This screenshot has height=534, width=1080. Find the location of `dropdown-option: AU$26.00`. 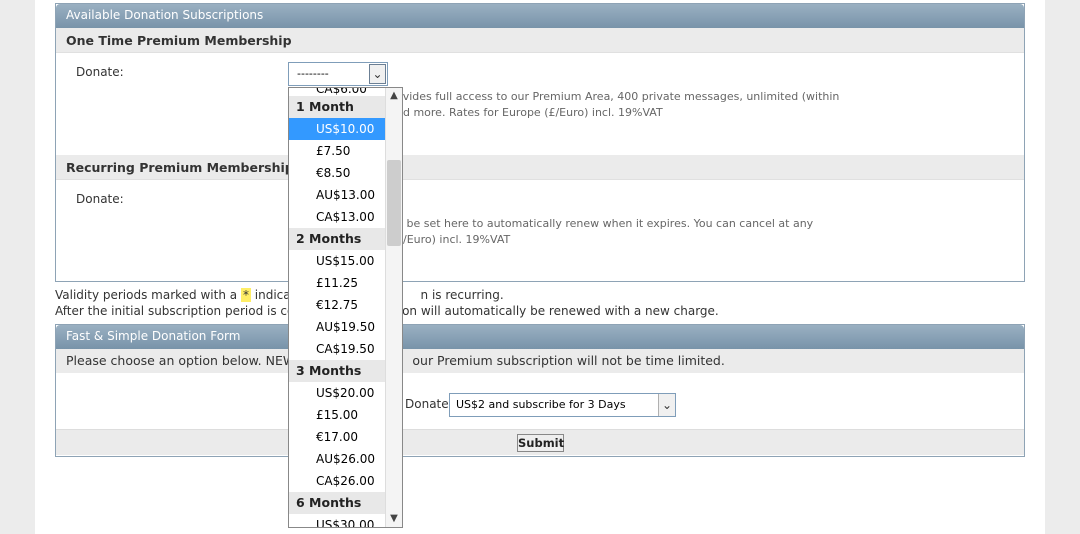

dropdown-option: AU$26.00 is located at coordinates (337, 459).